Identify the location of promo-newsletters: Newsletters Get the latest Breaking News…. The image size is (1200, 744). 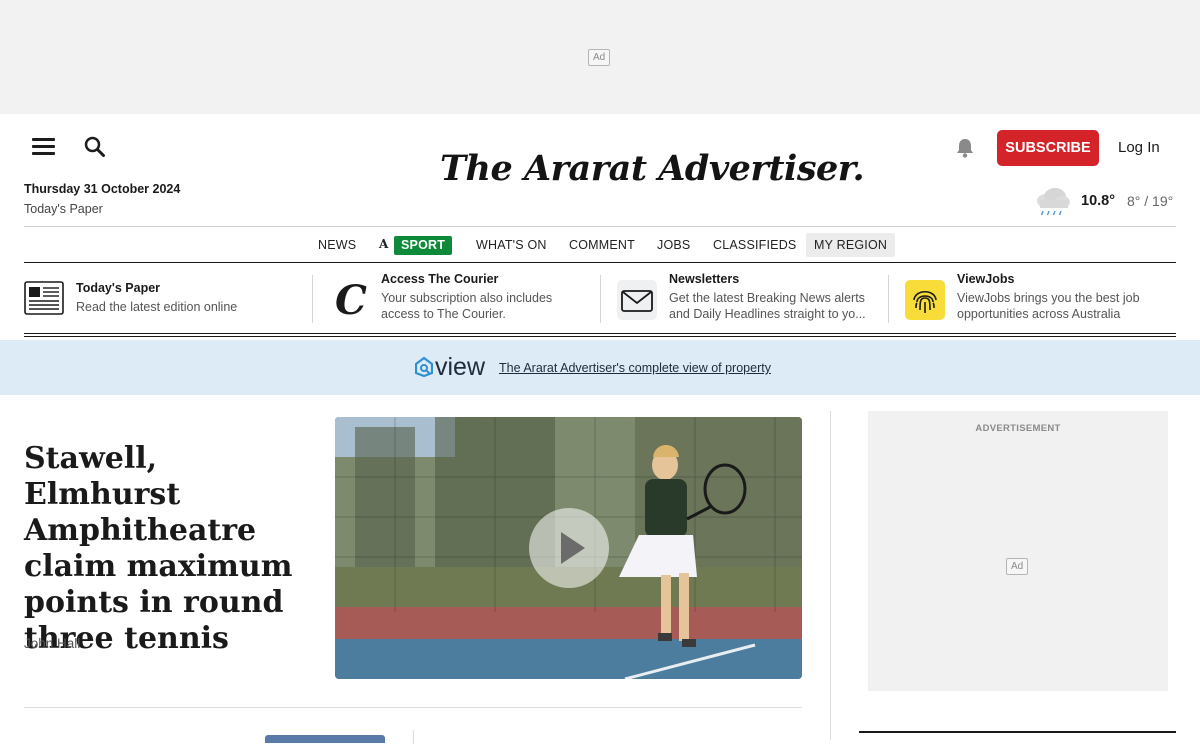
(748, 298).